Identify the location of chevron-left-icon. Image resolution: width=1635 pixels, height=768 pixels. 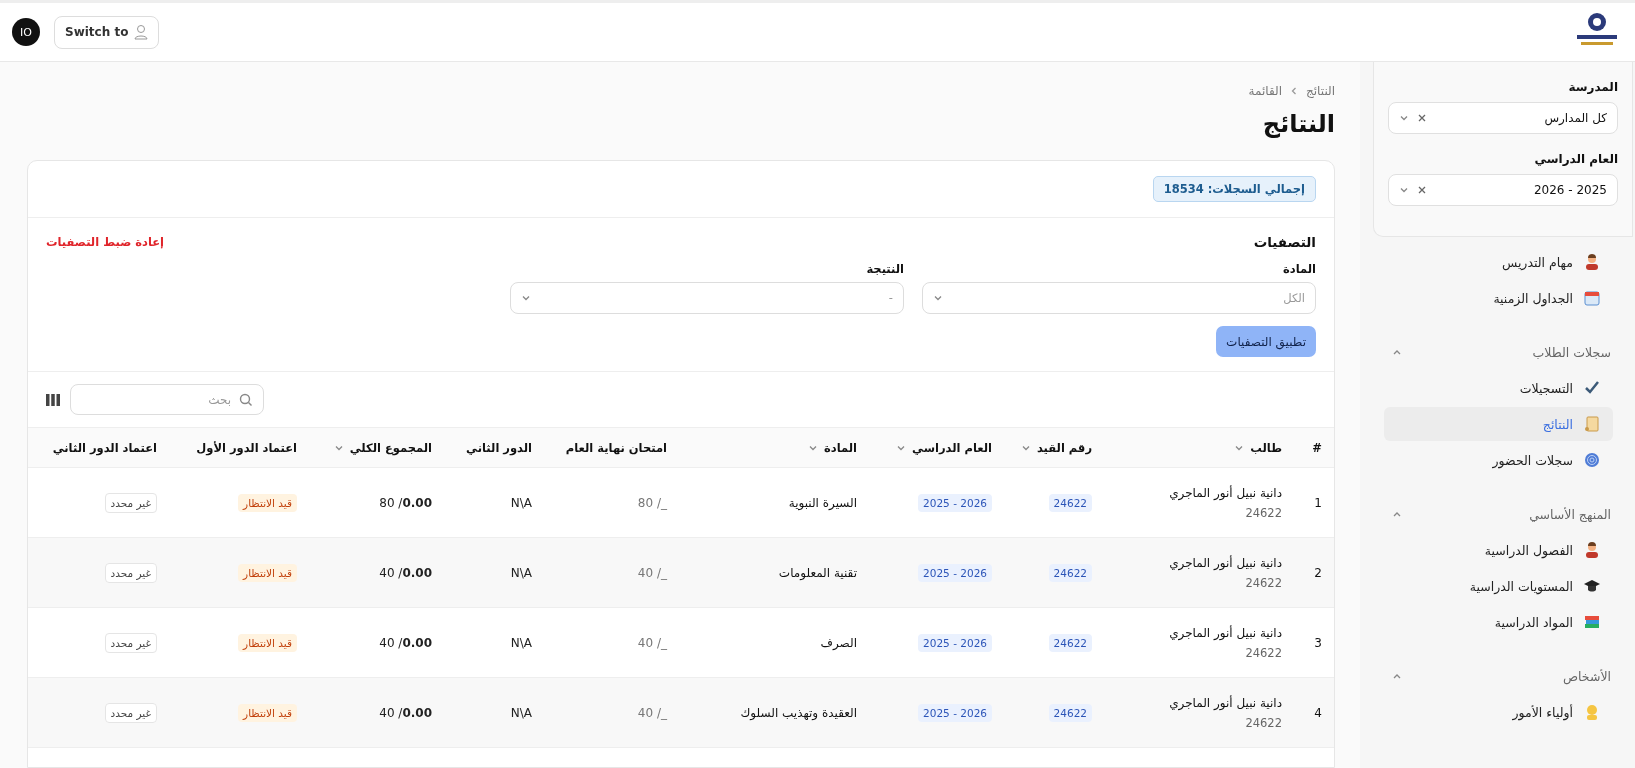
(1294, 91).